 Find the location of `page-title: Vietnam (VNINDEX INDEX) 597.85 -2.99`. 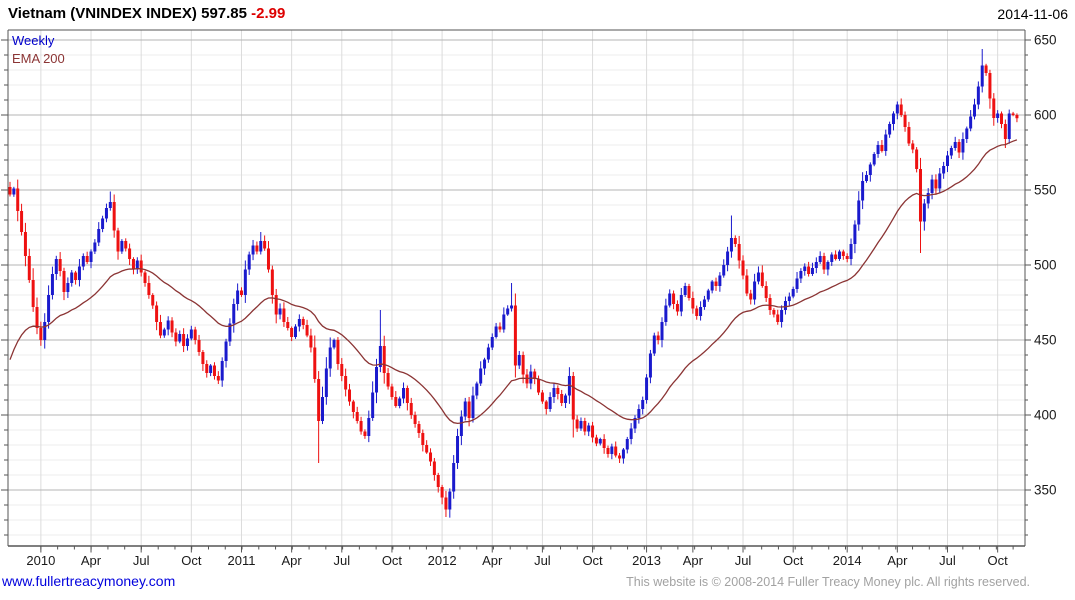

page-title: Vietnam (VNINDEX INDEX) 597.85 -2.99 is located at coordinates (146, 13).